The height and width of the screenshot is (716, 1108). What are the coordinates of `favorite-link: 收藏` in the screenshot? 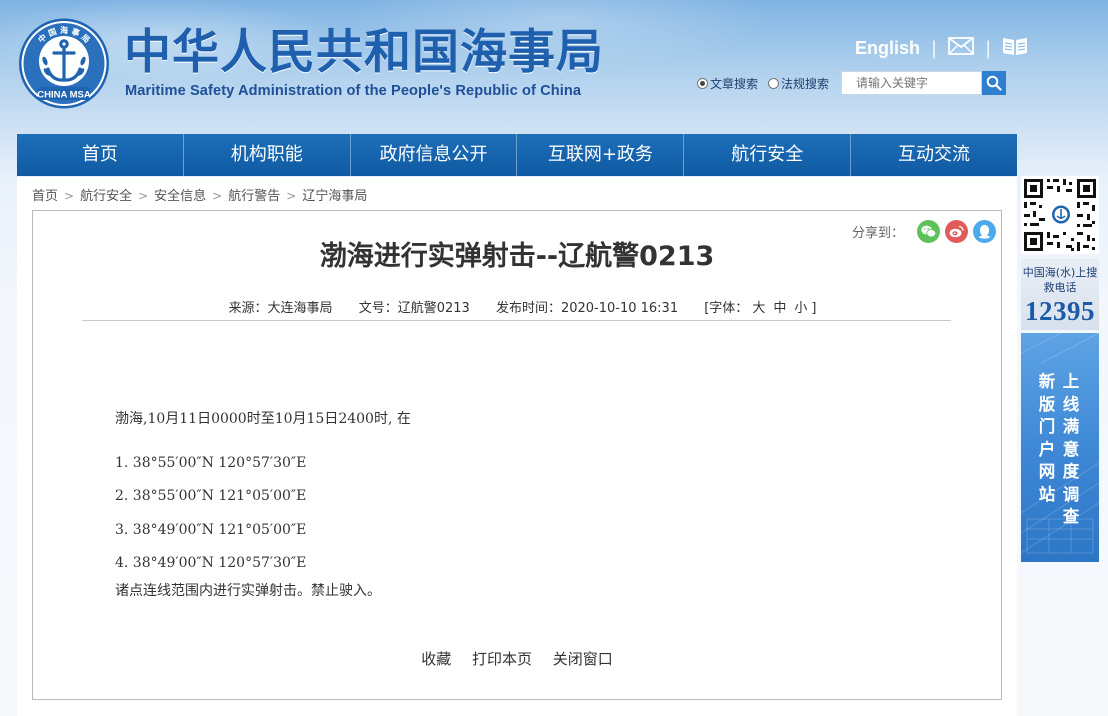 It's located at (436, 659).